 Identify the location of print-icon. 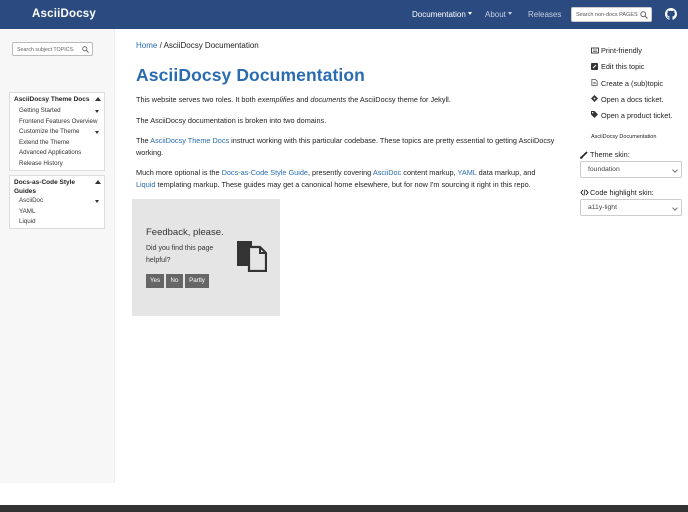
(595, 50).